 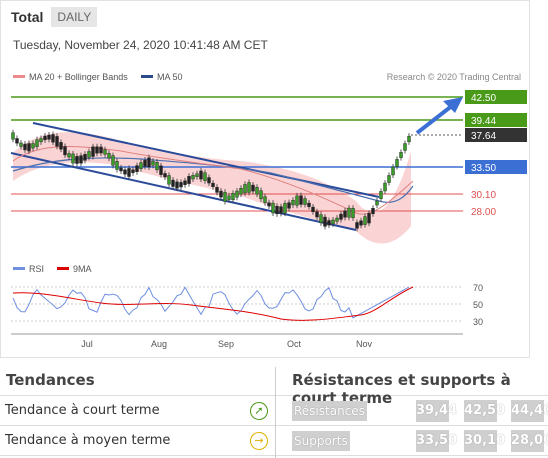 I want to click on rsi-tick-50: 50, so click(x=478, y=305).